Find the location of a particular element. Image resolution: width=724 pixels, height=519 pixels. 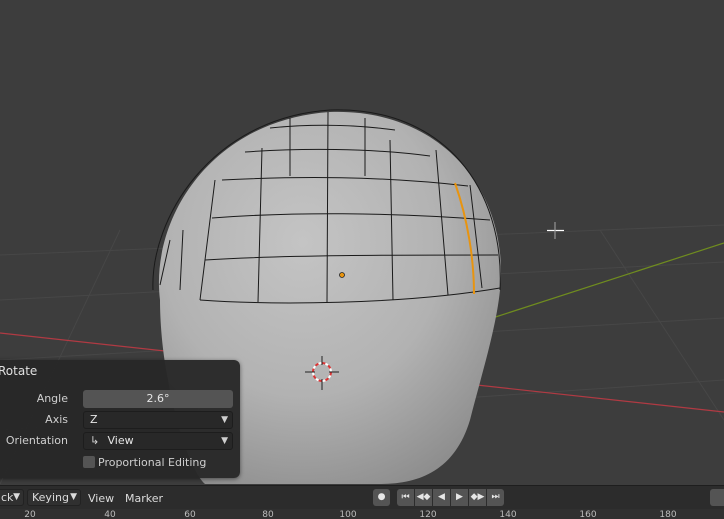

ruler-tick: 100 is located at coordinates (348, 514).